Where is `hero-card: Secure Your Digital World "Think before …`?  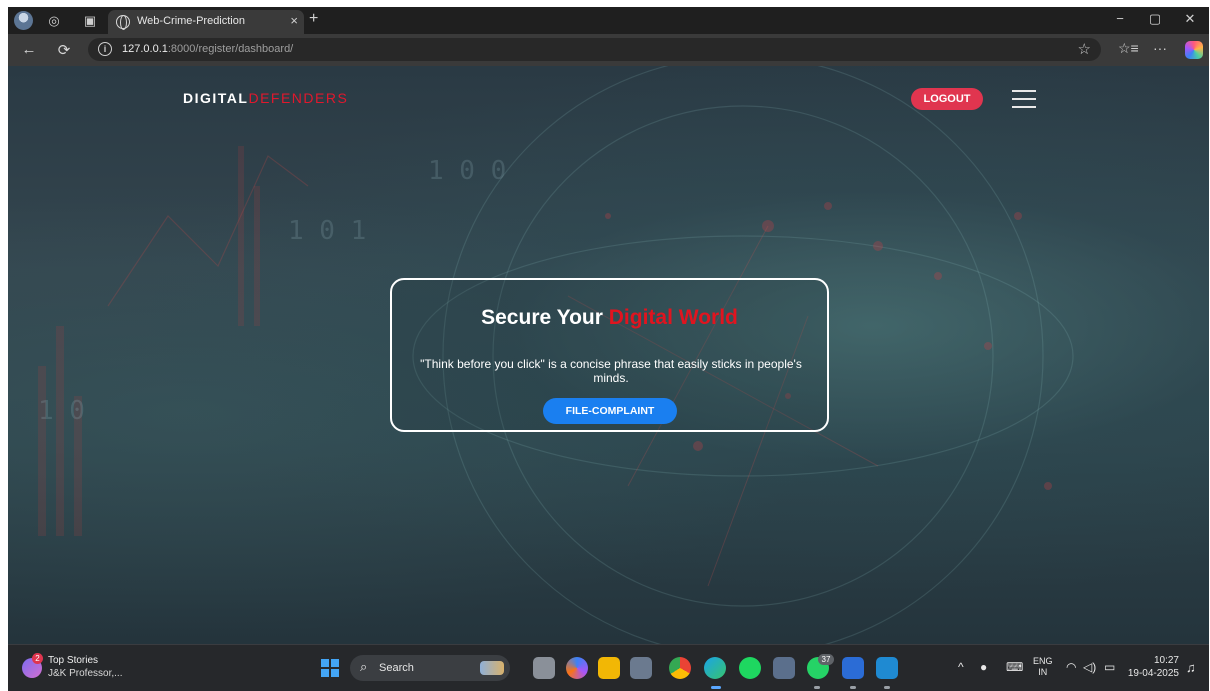 hero-card: Secure Your Digital World "Think before … is located at coordinates (609, 355).